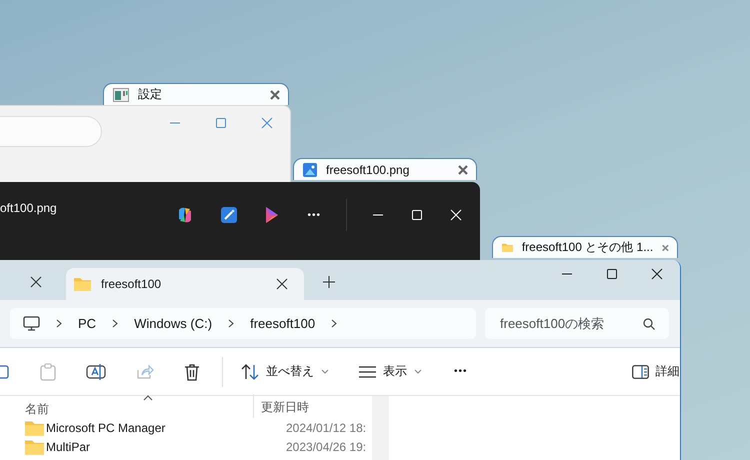 The image size is (750, 460). I want to click on window-tab-title: freesoft100.png, so click(368, 169).